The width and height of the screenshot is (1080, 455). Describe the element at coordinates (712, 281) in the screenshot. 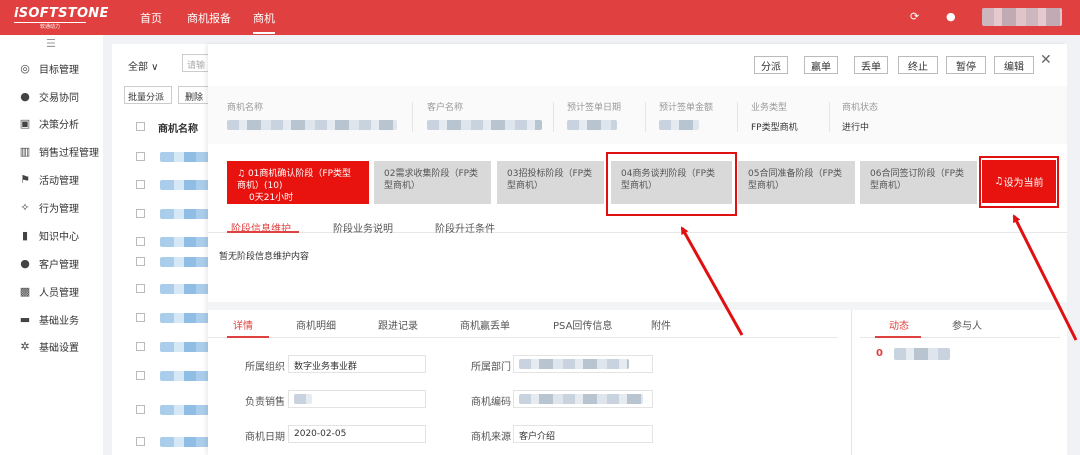

I see `annotation-arrow-stage` at that location.